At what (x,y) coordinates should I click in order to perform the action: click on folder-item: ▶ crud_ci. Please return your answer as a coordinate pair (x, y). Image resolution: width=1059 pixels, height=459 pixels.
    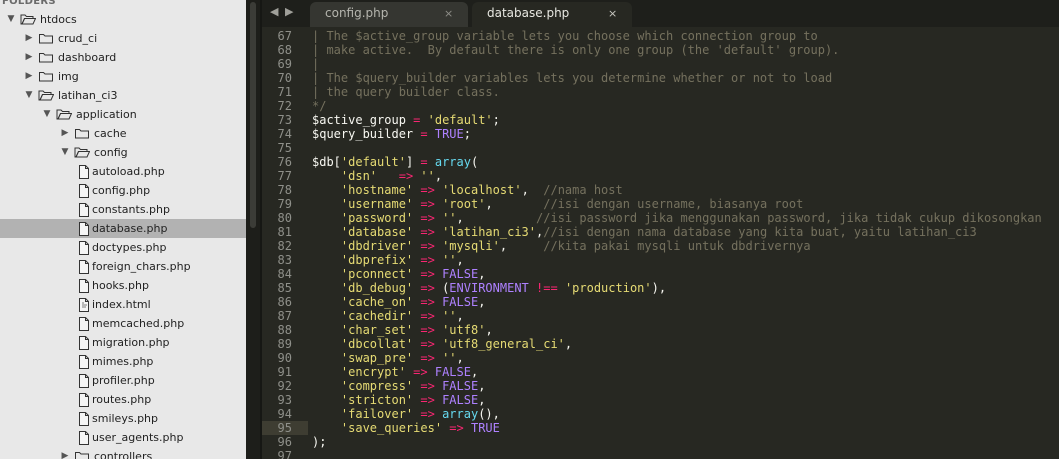
    Looking at the image, I should click on (123, 38).